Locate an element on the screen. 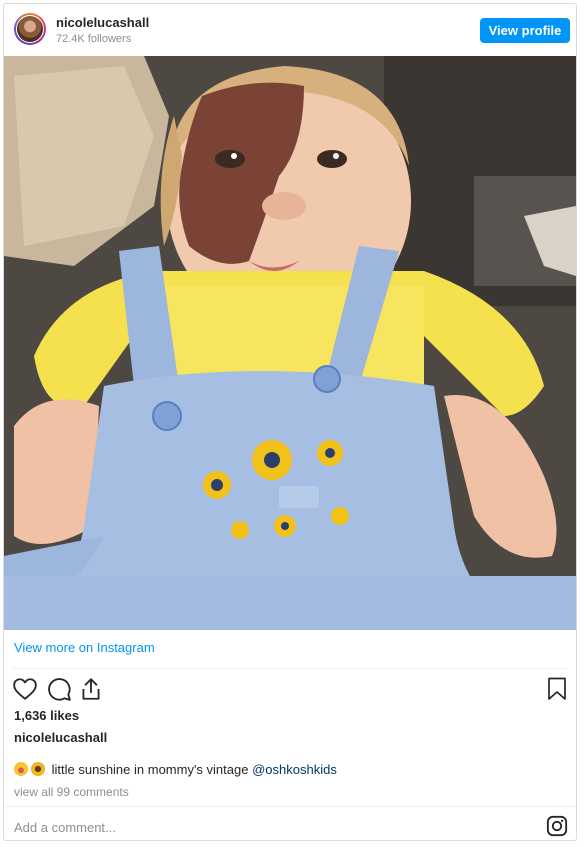 Image resolution: width=584 pixels, height=847 pixels. heart-icon is located at coordinates (25, 689).